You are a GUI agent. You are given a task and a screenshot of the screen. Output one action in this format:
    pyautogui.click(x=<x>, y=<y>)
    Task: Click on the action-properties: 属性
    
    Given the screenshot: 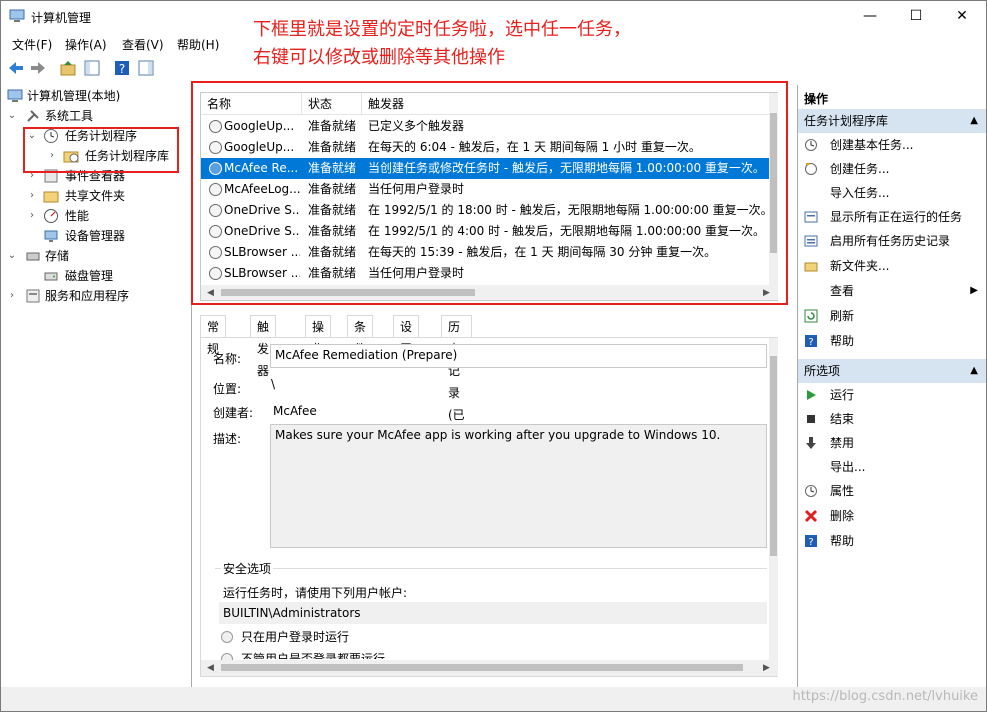 What is the action you would take?
    pyautogui.click(x=892, y=491)
    